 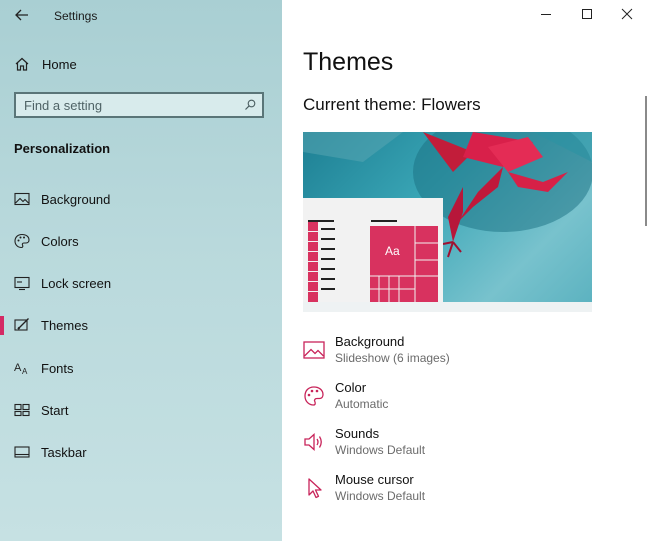 What do you see at coordinates (453, 492) in the screenshot?
I see `theme-setting-mouse-cursor: Mouse cursor Windows Default` at bounding box center [453, 492].